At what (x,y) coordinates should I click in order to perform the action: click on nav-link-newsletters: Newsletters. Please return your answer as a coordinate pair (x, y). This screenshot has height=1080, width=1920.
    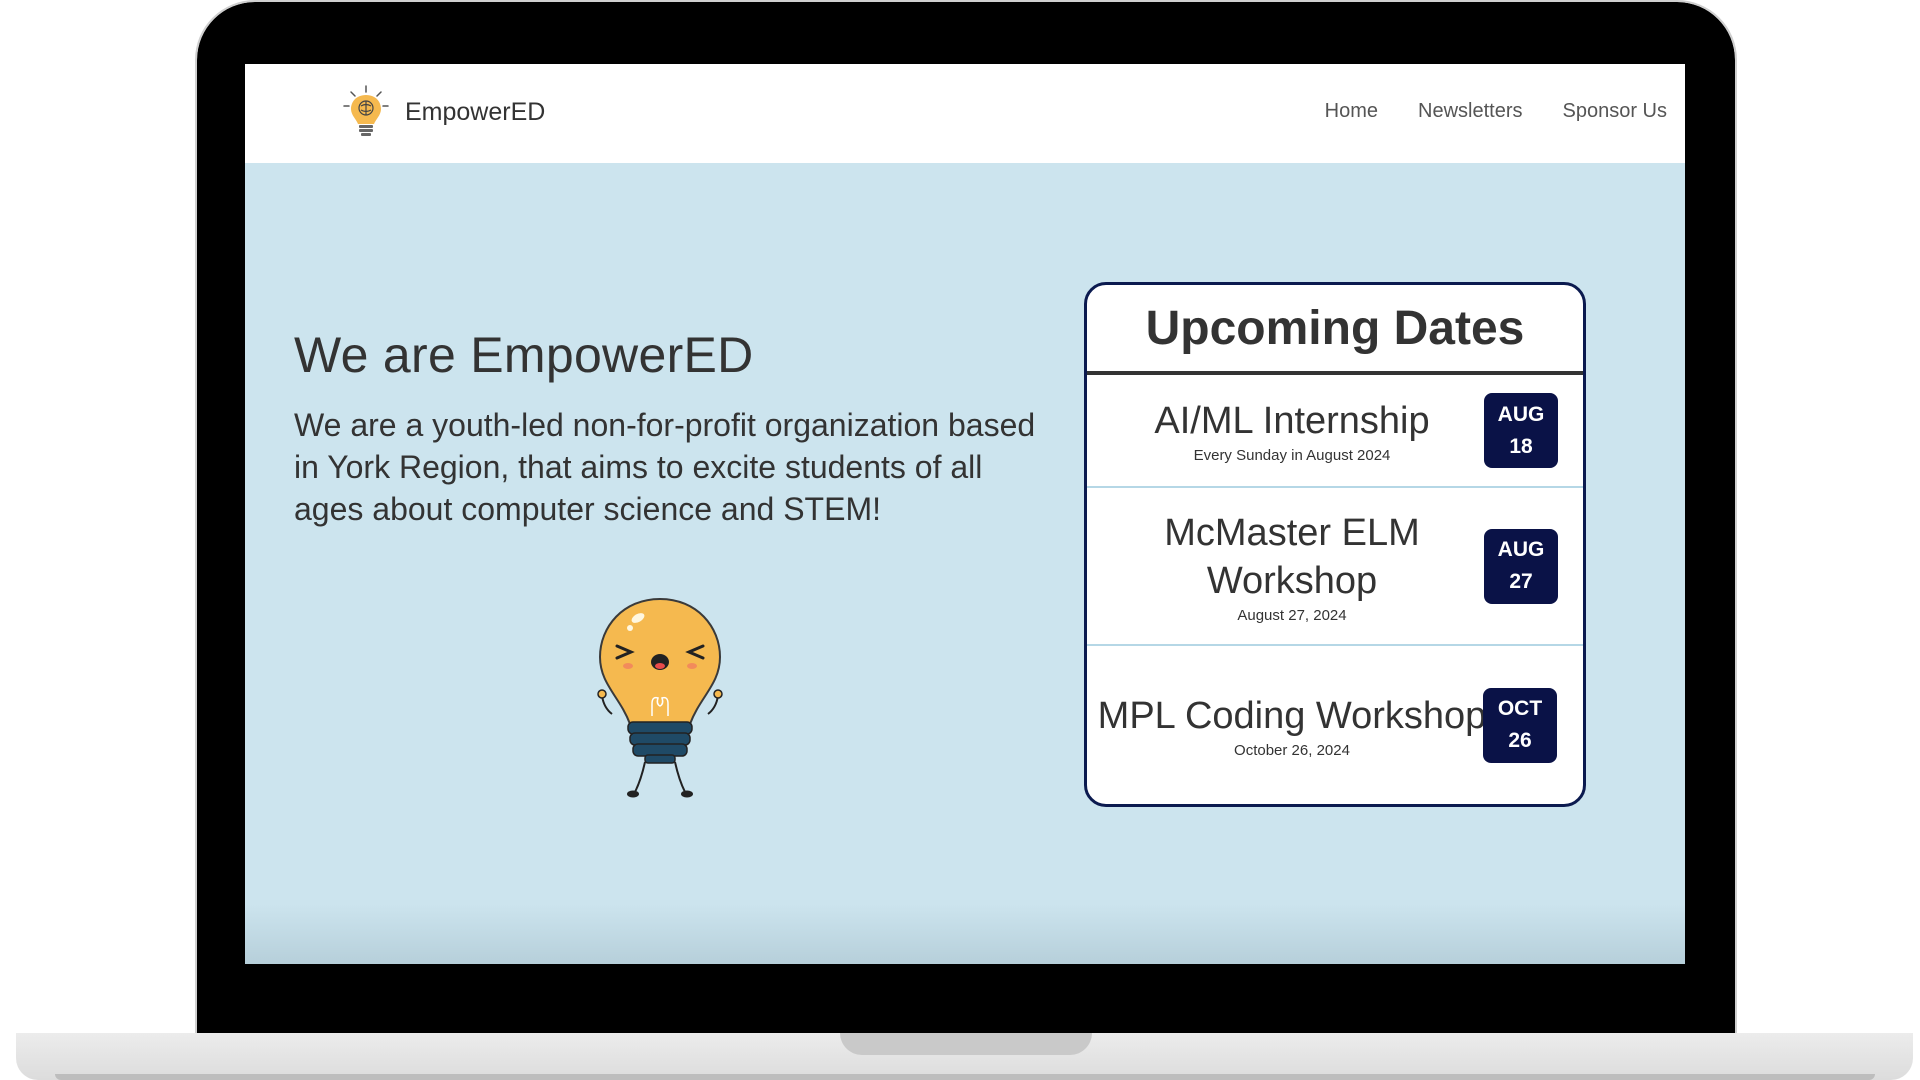
    Looking at the image, I should click on (1470, 111).